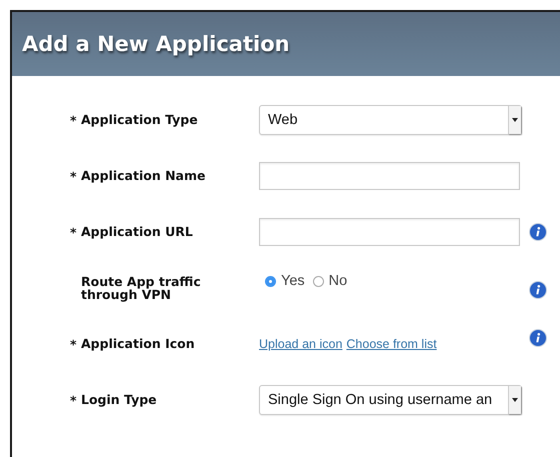  What do you see at coordinates (138, 343) in the screenshot?
I see `field-label: Application Icon` at bounding box center [138, 343].